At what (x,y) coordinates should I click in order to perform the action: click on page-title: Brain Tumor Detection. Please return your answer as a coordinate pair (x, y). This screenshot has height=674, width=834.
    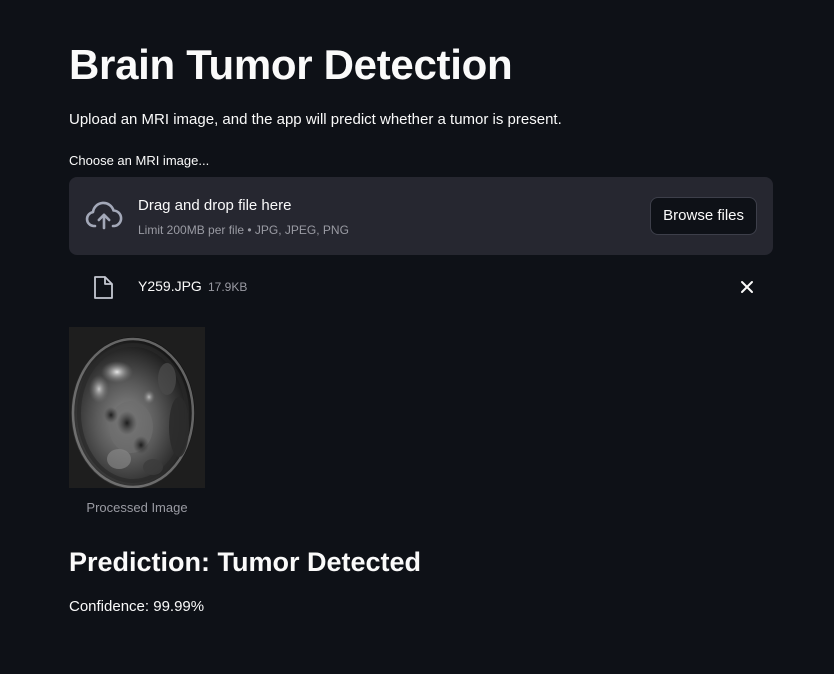
    Looking at the image, I should click on (291, 64).